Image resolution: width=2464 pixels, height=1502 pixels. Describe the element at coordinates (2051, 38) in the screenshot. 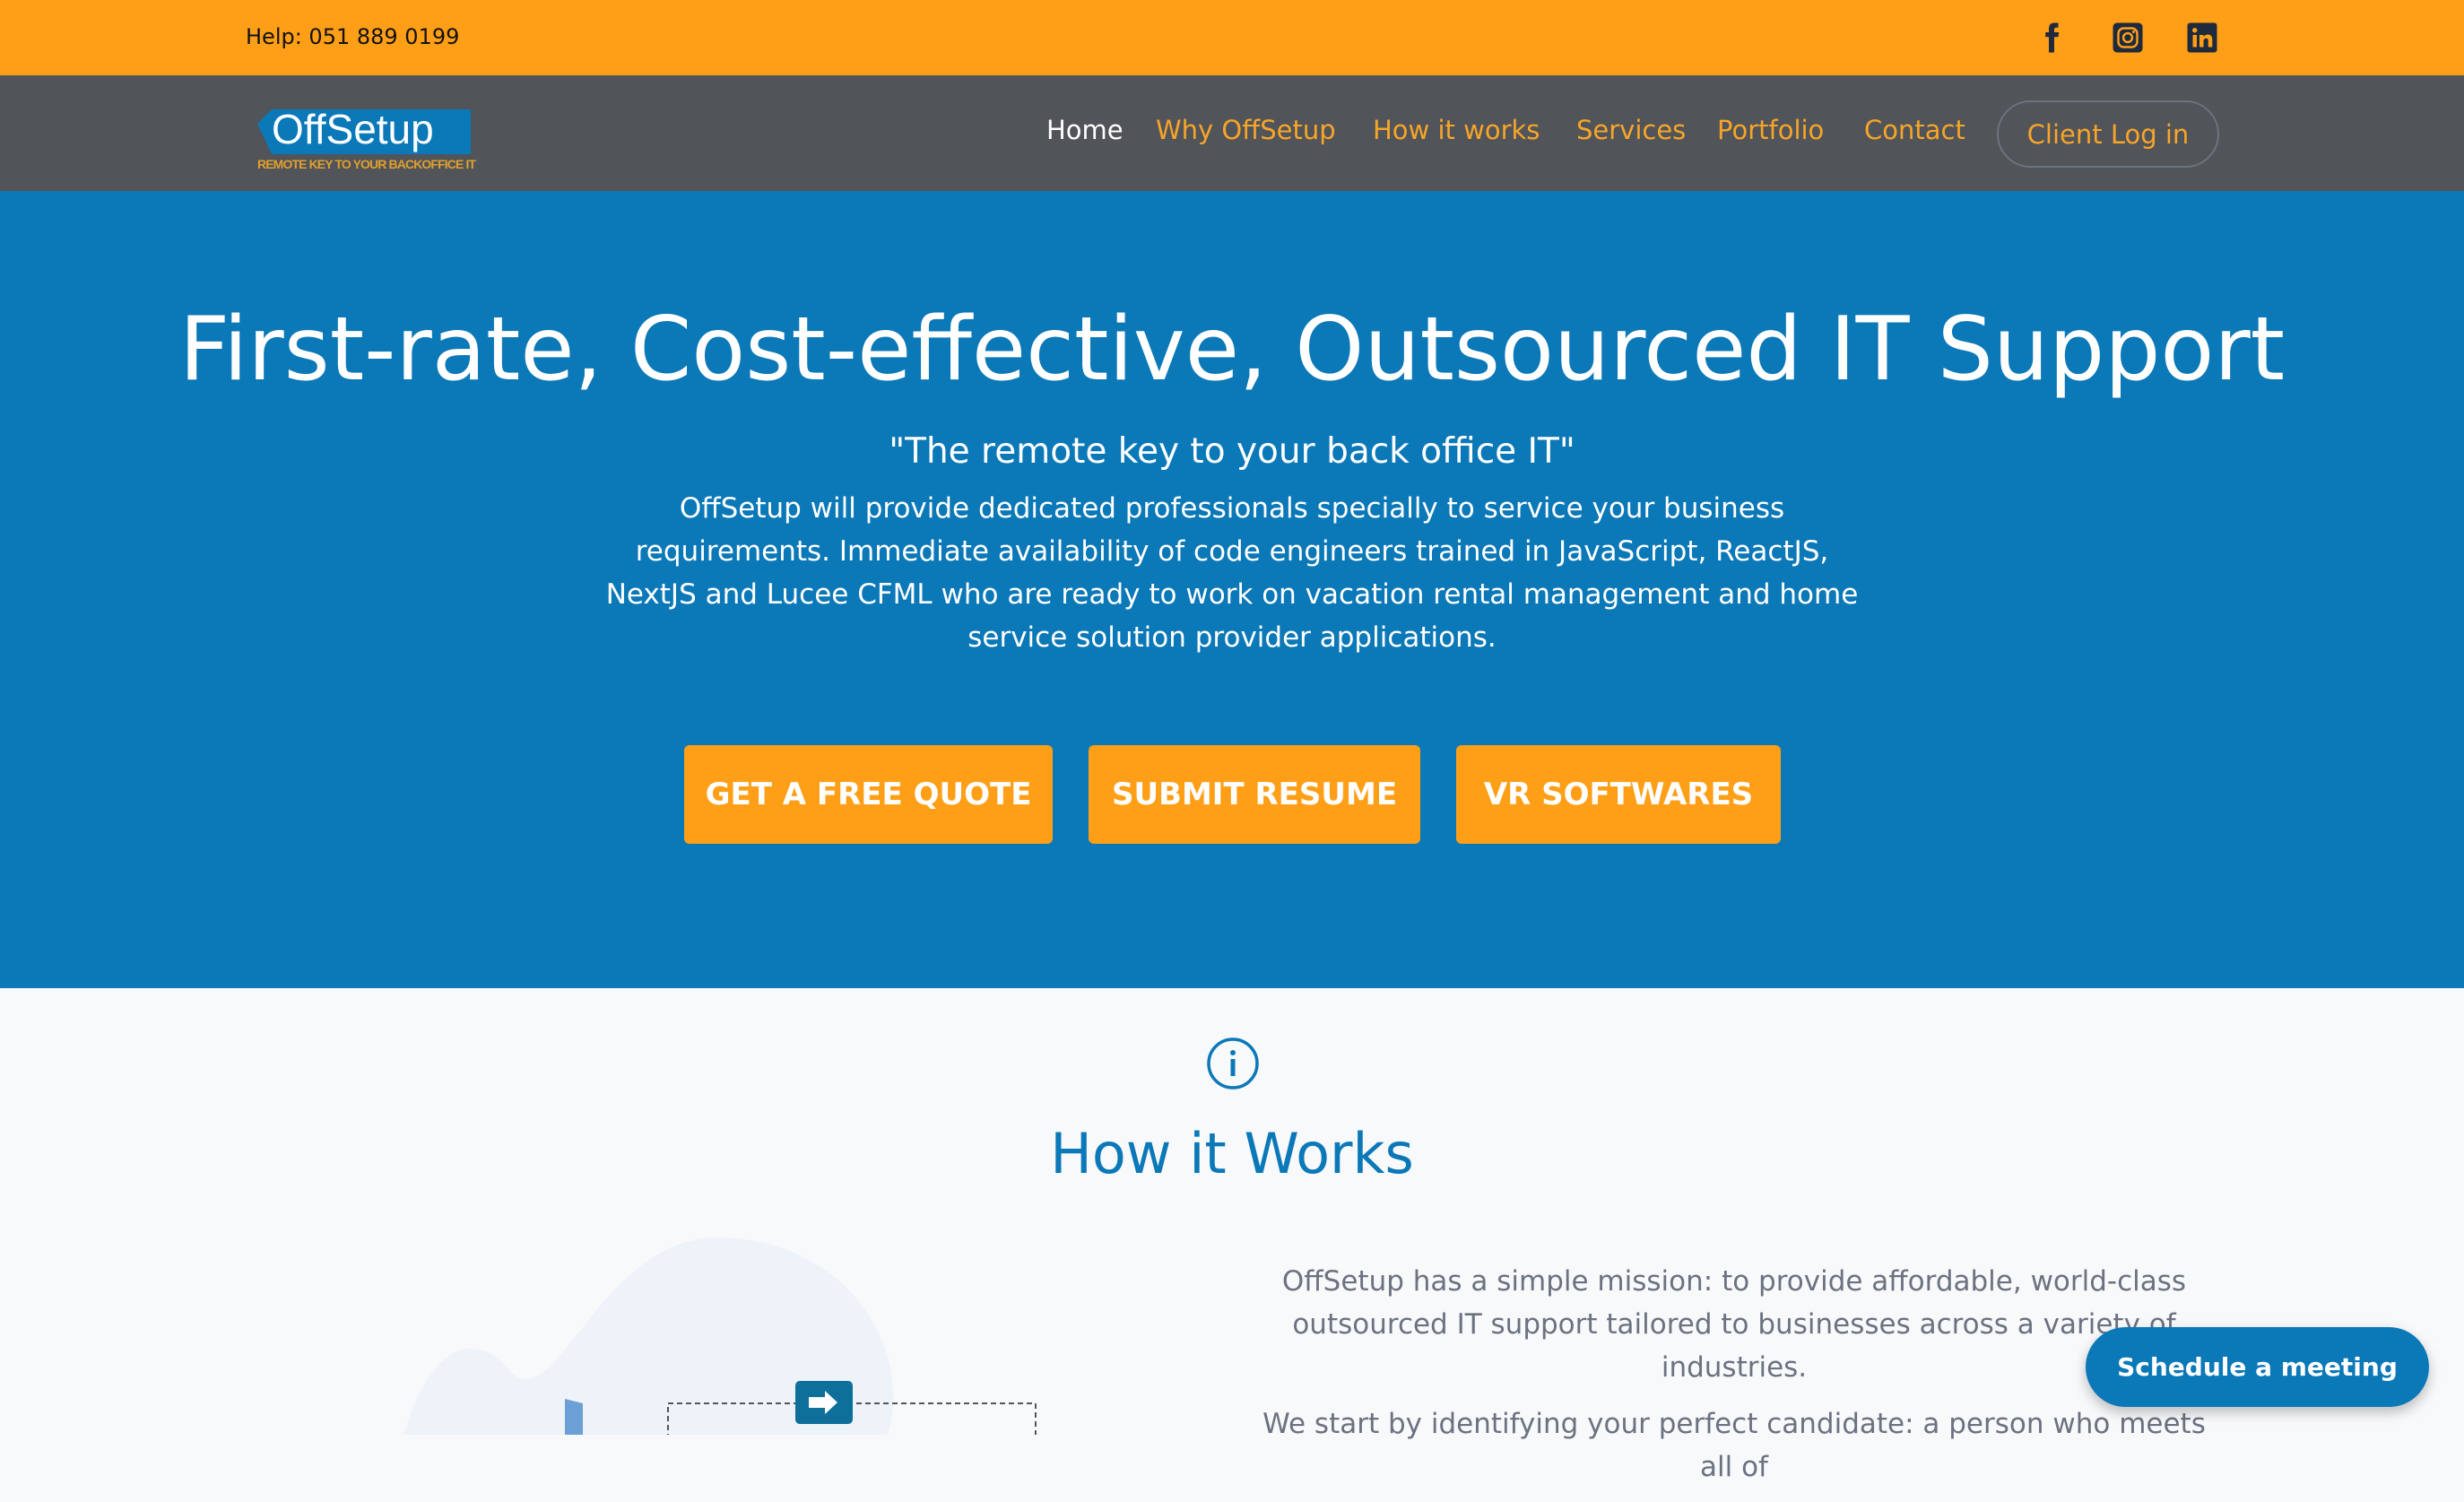

I see `facebook-icon` at that location.